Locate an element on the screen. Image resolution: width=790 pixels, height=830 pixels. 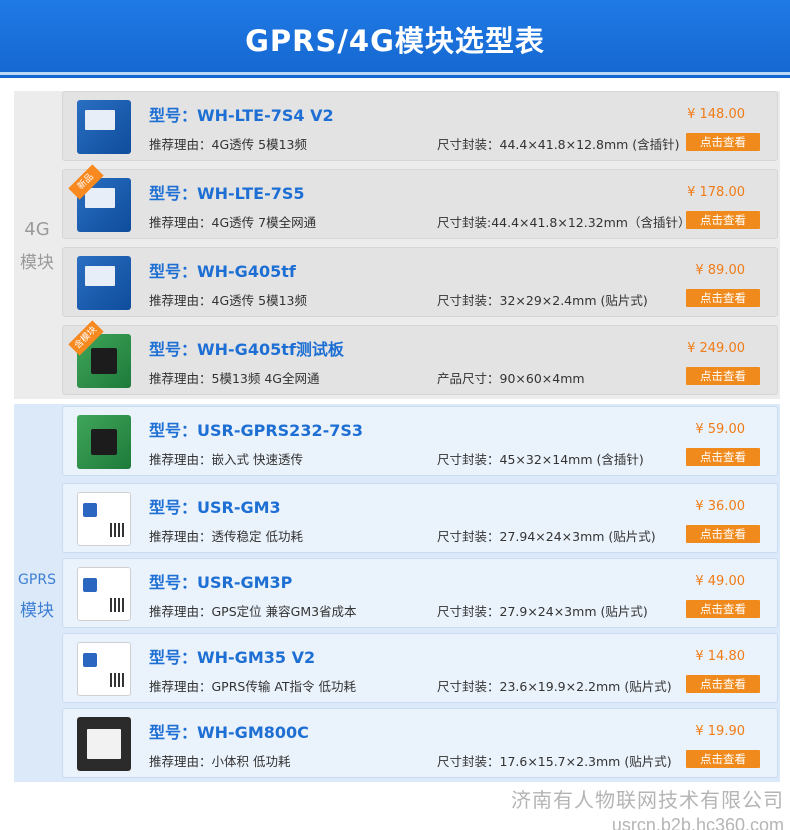
product-price: ¥ 89.00 is located at coordinates (720, 270).